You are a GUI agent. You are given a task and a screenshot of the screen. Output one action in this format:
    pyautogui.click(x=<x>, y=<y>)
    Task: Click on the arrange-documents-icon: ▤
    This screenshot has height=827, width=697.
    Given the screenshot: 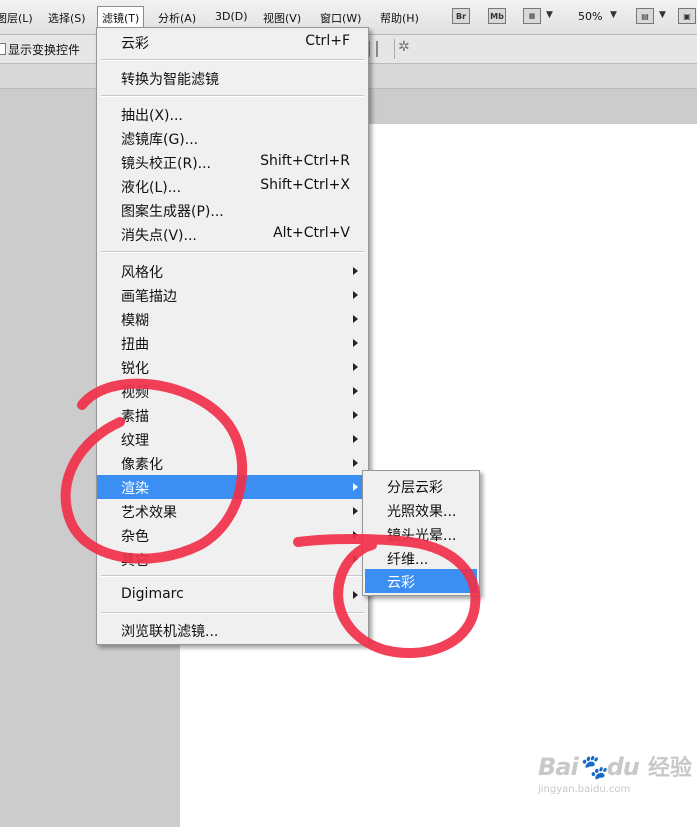 What is the action you would take?
    pyautogui.click(x=645, y=16)
    